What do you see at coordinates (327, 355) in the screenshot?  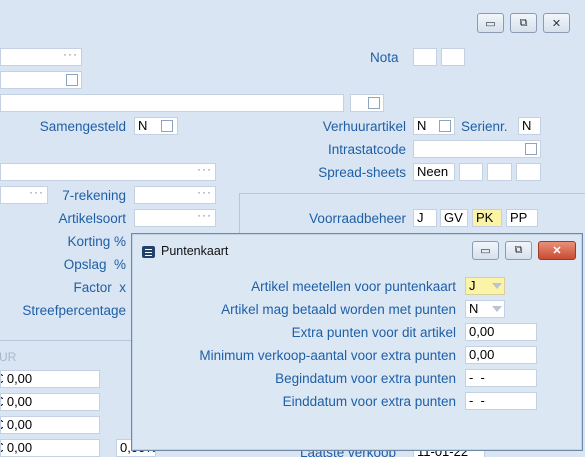 I see `dialog-row-label: Minimum verkoop-aantal voor extra punten` at bounding box center [327, 355].